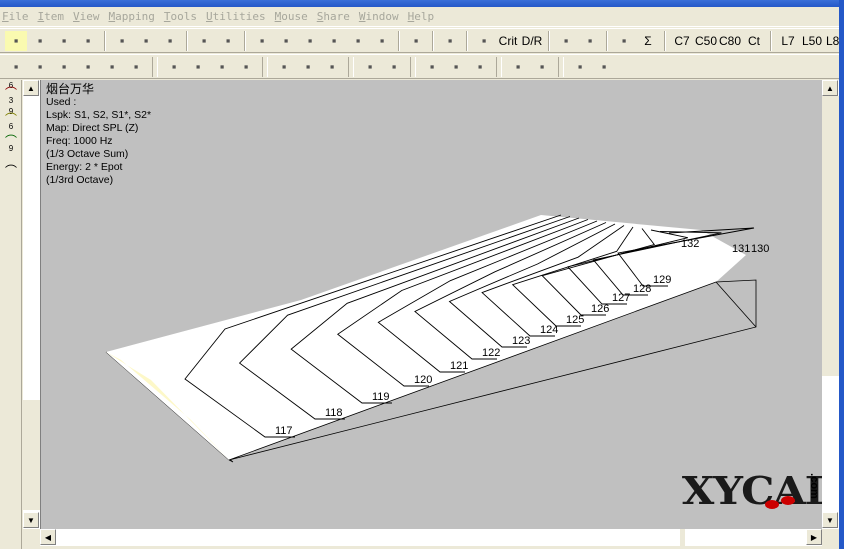 This screenshot has width=844, height=549. What do you see at coordinates (456, 67) in the screenshot?
I see `chair-button: ▪` at bounding box center [456, 67].